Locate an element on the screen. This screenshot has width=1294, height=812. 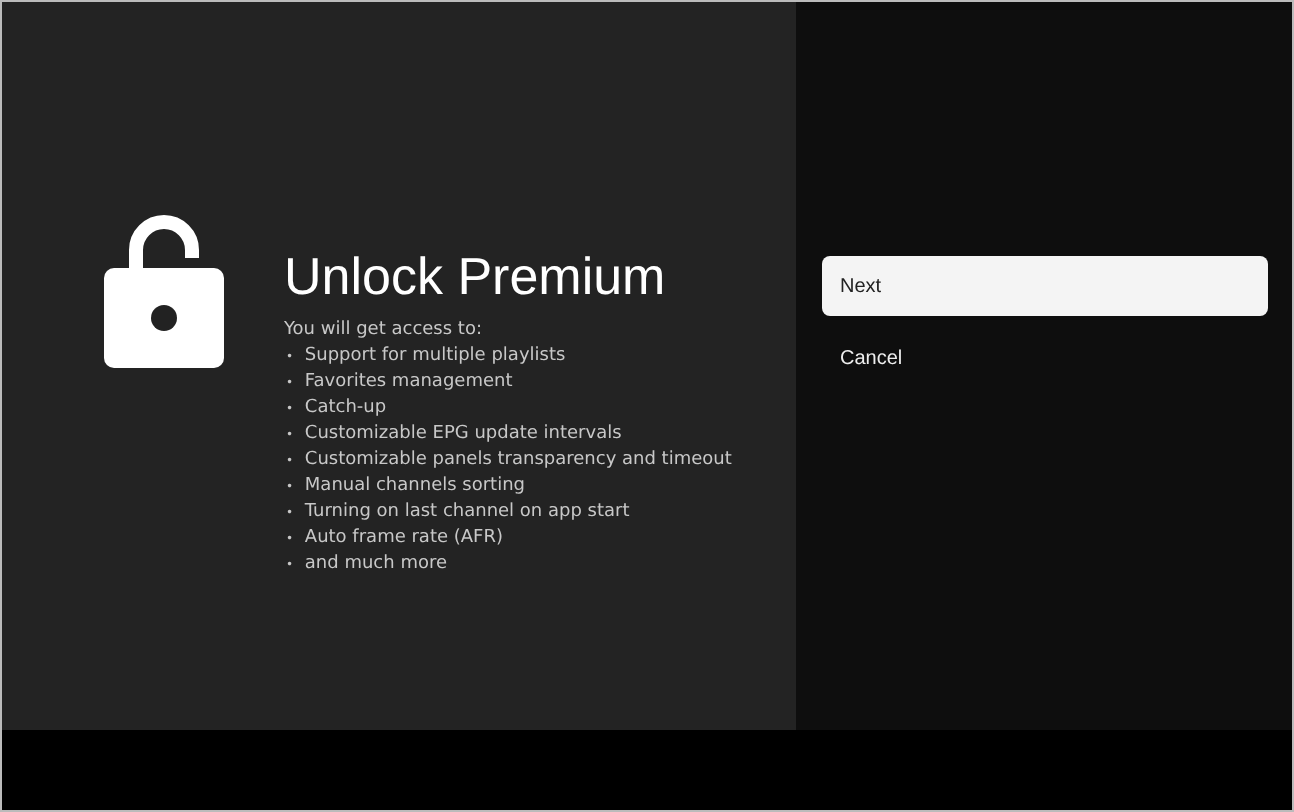
unlocked-padlock-icon is located at coordinates (164, 292).